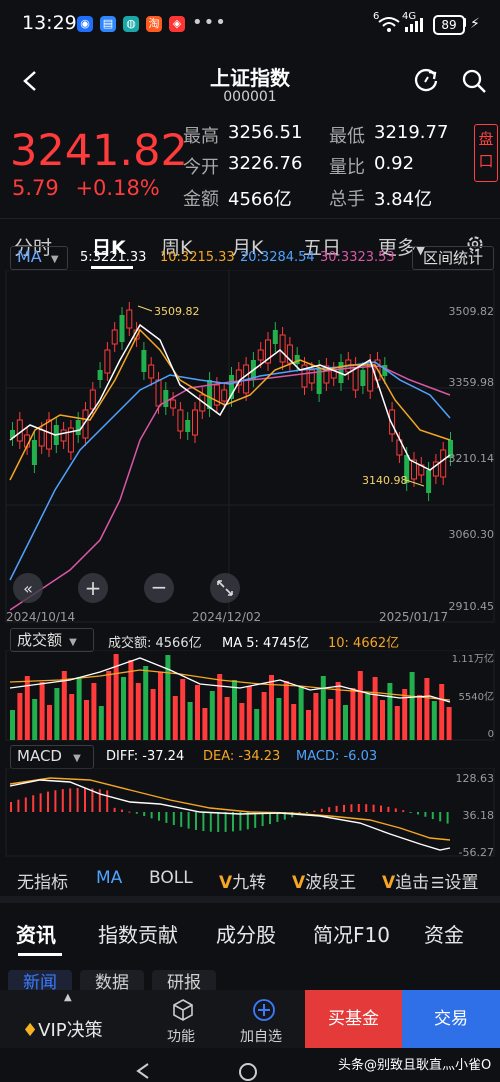 The height and width of the screenshot is (1082, 500). What do you see at coordinates (30, 1030) in the screenshot?
I see `diamond-icon: ♦` at bounding box center [30, 1030].